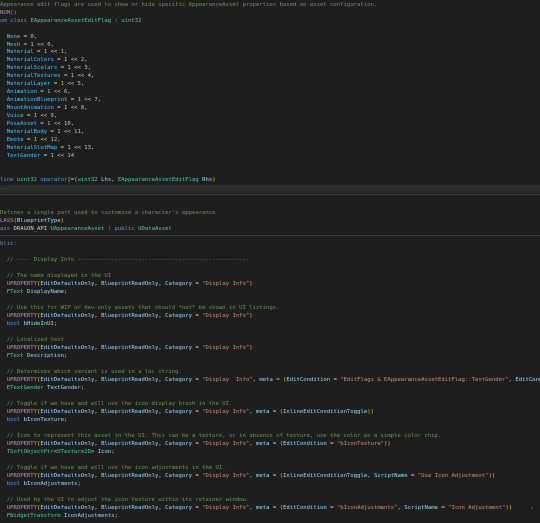 Image resolution: width=540 pixels, height=523 pixels. Describe the element at coordinates (8, 180) in the screenshot. I see `code-token: line` at that location.